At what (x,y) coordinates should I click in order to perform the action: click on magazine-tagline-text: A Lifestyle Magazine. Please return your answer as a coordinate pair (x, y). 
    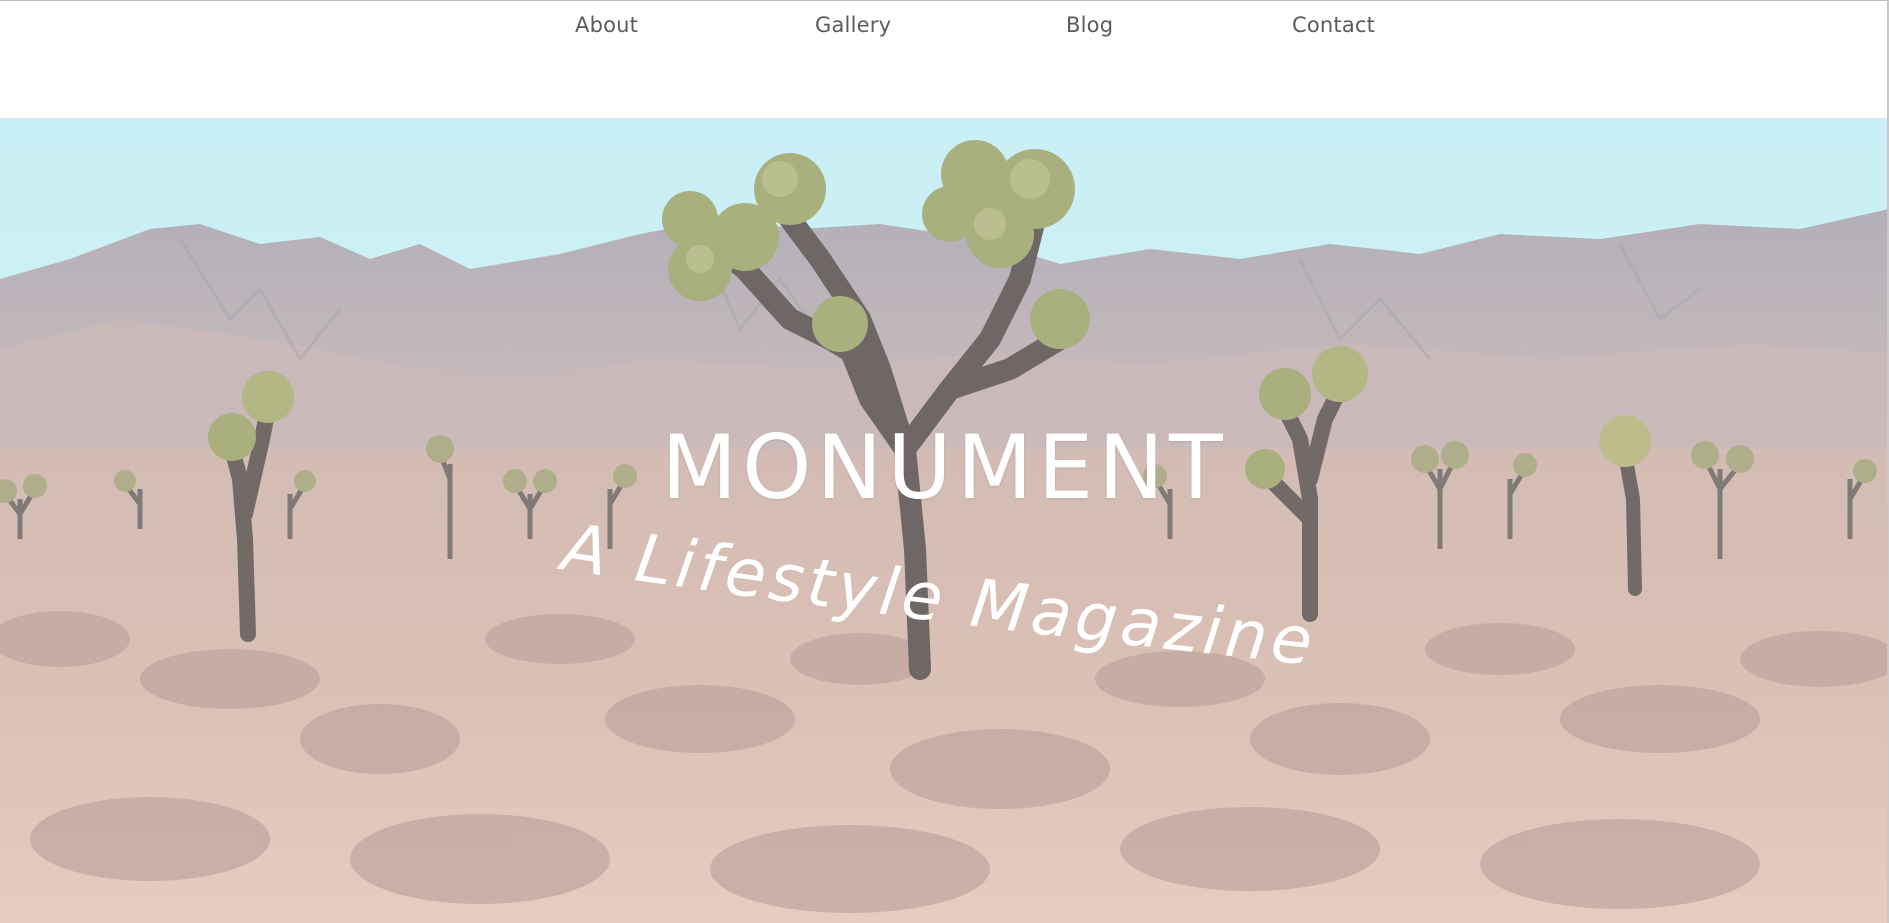
    Looking at the image, I should click on (935, 594).